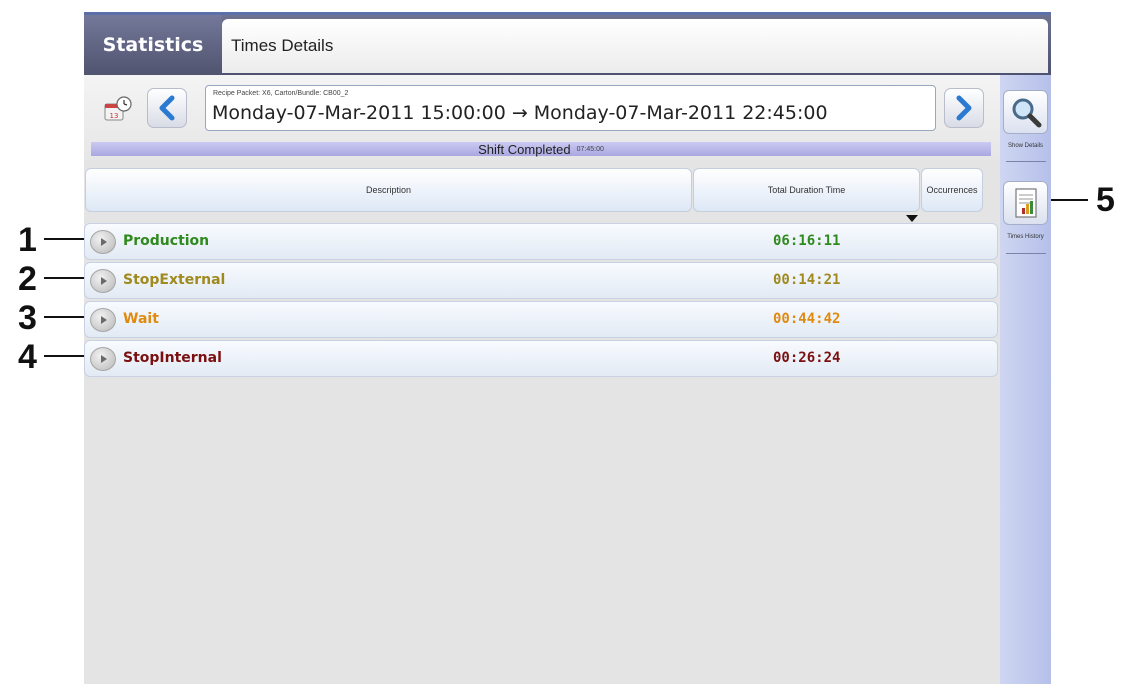  What do you see at coordinates (1105, 200) in the screenshot?
I see `callout-number: 5` at bounding box center [1105, 200].